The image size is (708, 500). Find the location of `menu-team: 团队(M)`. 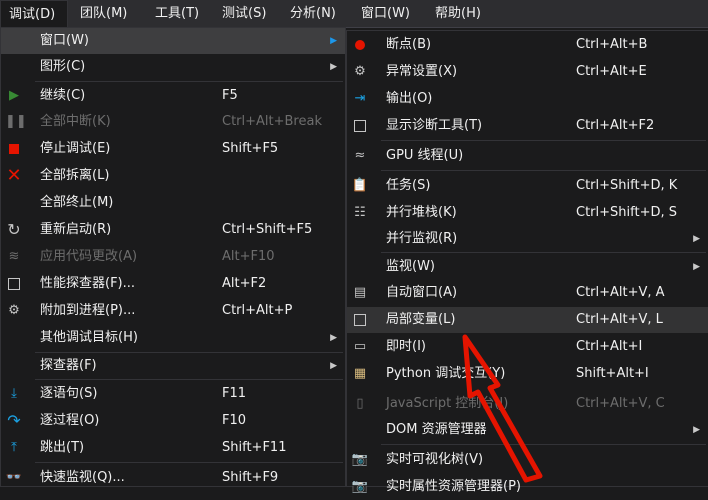

menu-team: 团队(M) is located at coordinates (103, 14).